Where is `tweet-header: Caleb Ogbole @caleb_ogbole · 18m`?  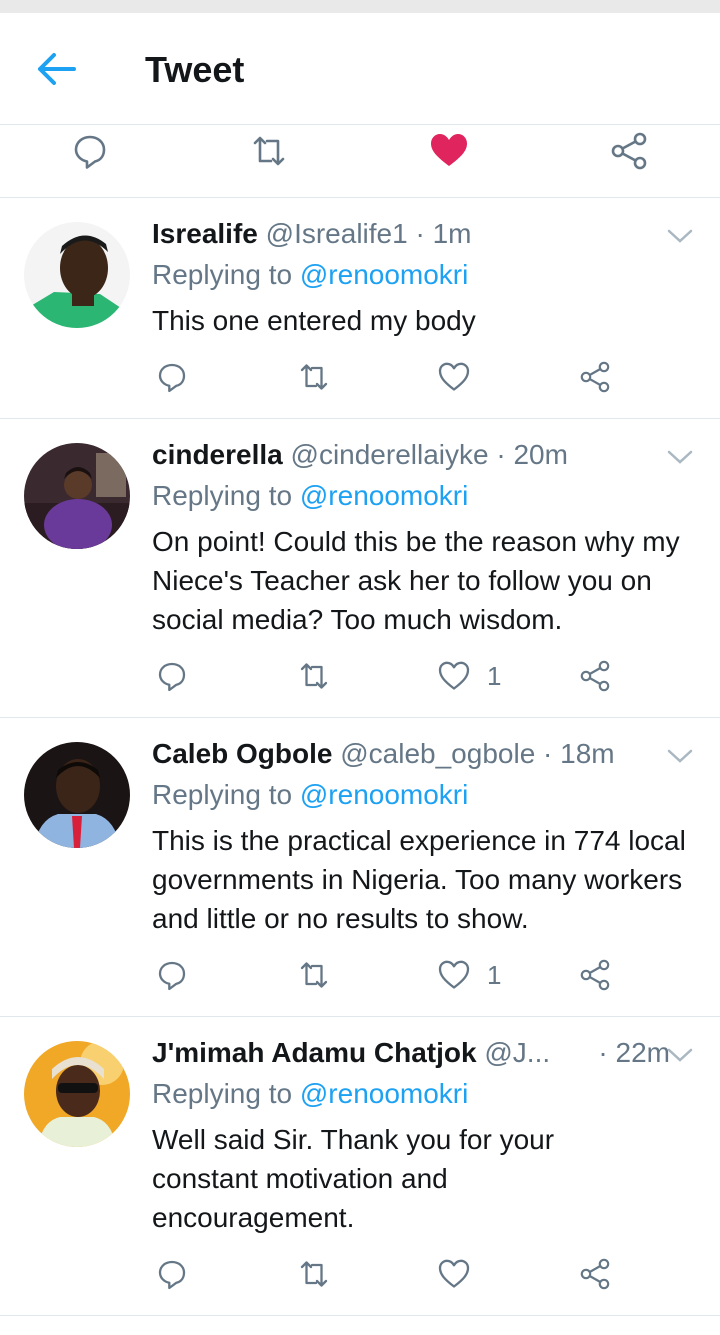
tweet-header: Caleb Ogbole @caleb_ogbole · 18m is located at coordinates (406, 756).